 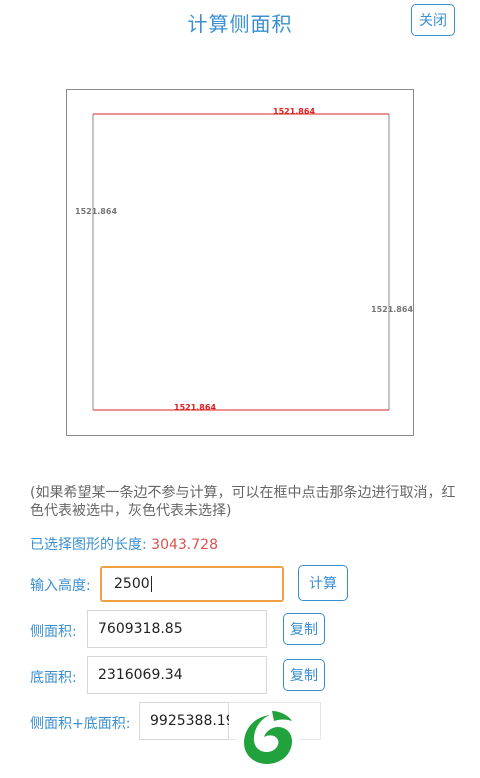 What do you see at coordinates (88, 545) in the screenshot?
I see `selected-length-label: 已选择图形的长度:` at bounding box center [88, 545].